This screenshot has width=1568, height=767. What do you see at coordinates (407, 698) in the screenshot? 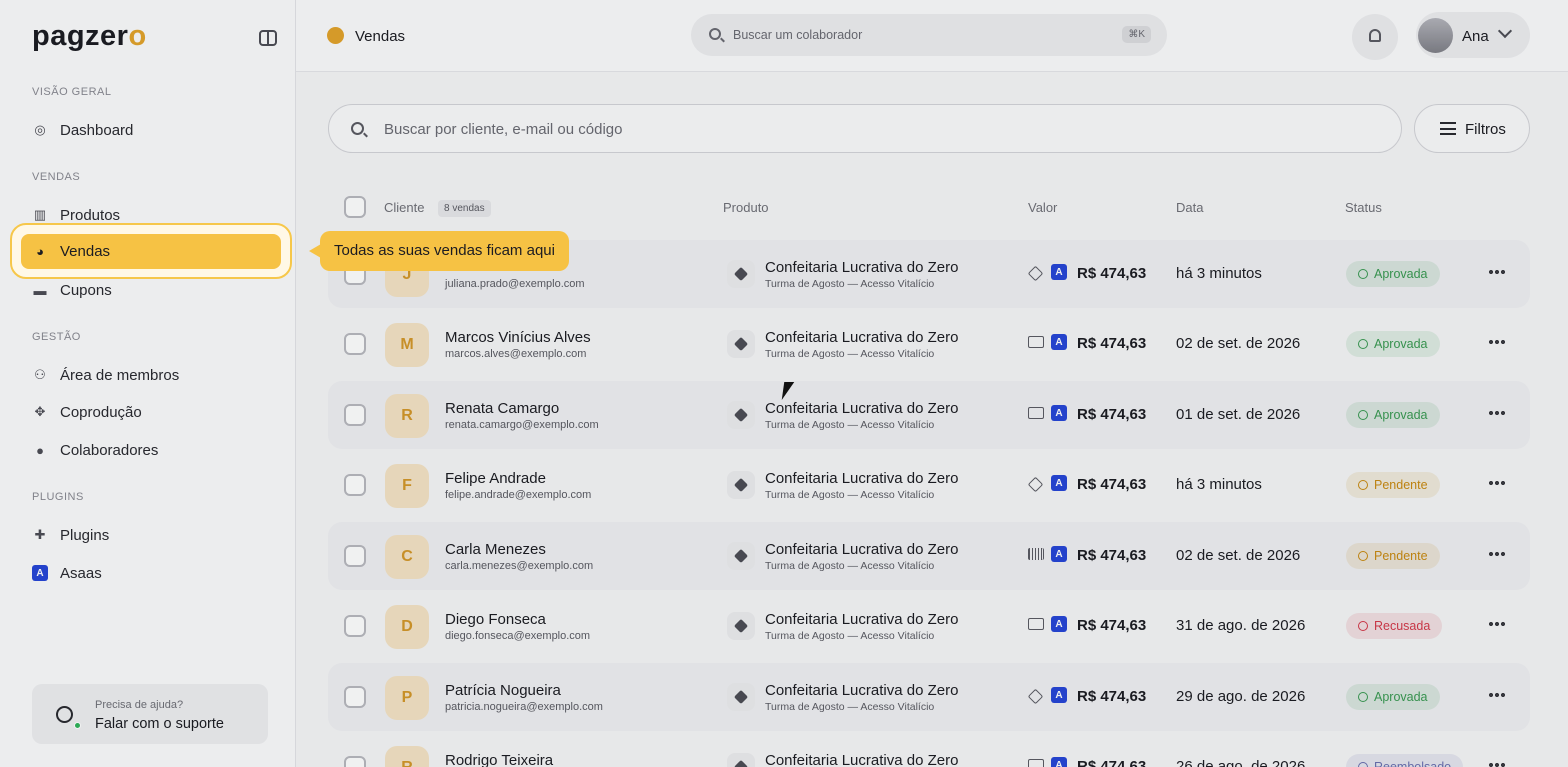
I see `client-avatar: P` at bounding box center [407, 698].